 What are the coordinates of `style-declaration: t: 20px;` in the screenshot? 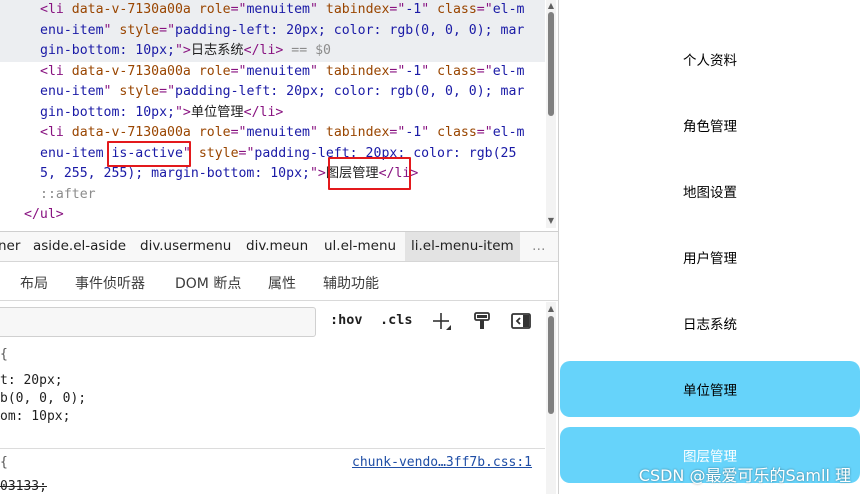 It's located at (31, 381).